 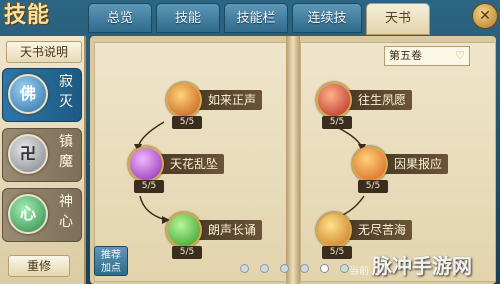 I want to click on recommended-points-label: 推荐加点, so click(x=111, y=262).